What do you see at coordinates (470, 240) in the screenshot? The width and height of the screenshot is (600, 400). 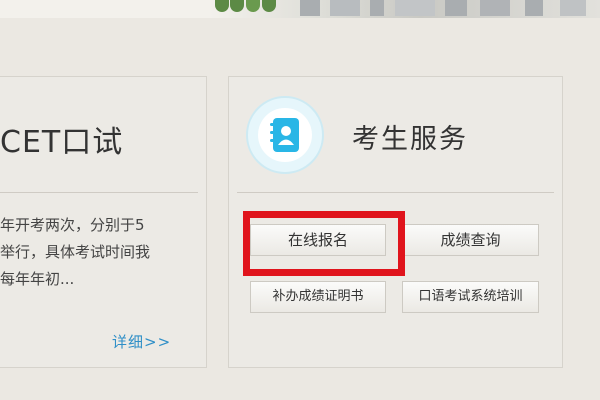 I see `score-query-button: 成绩查询` at bounding box center [470, 240].